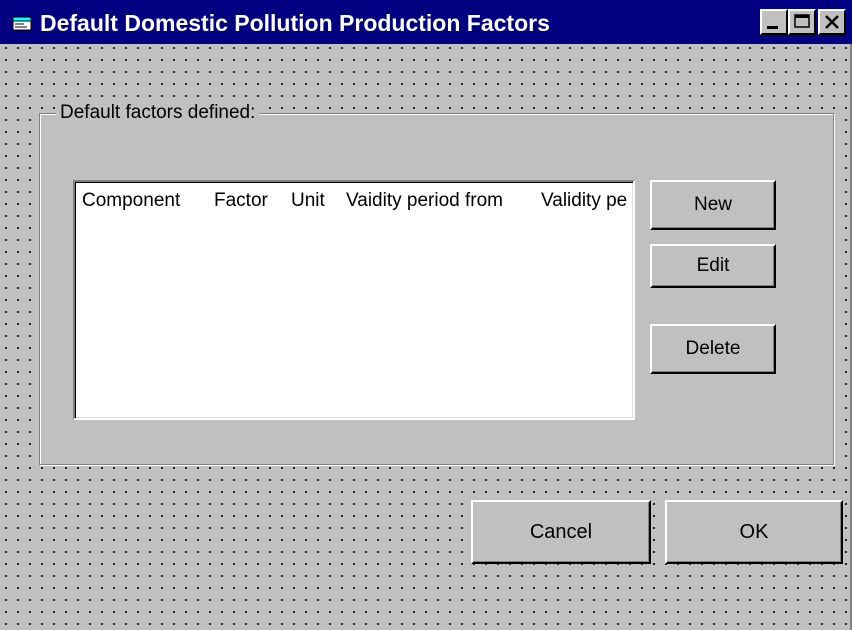 Image resolution: width=852 pixels, height=630 pixels. I want to click on close-button, so click(832, 22).